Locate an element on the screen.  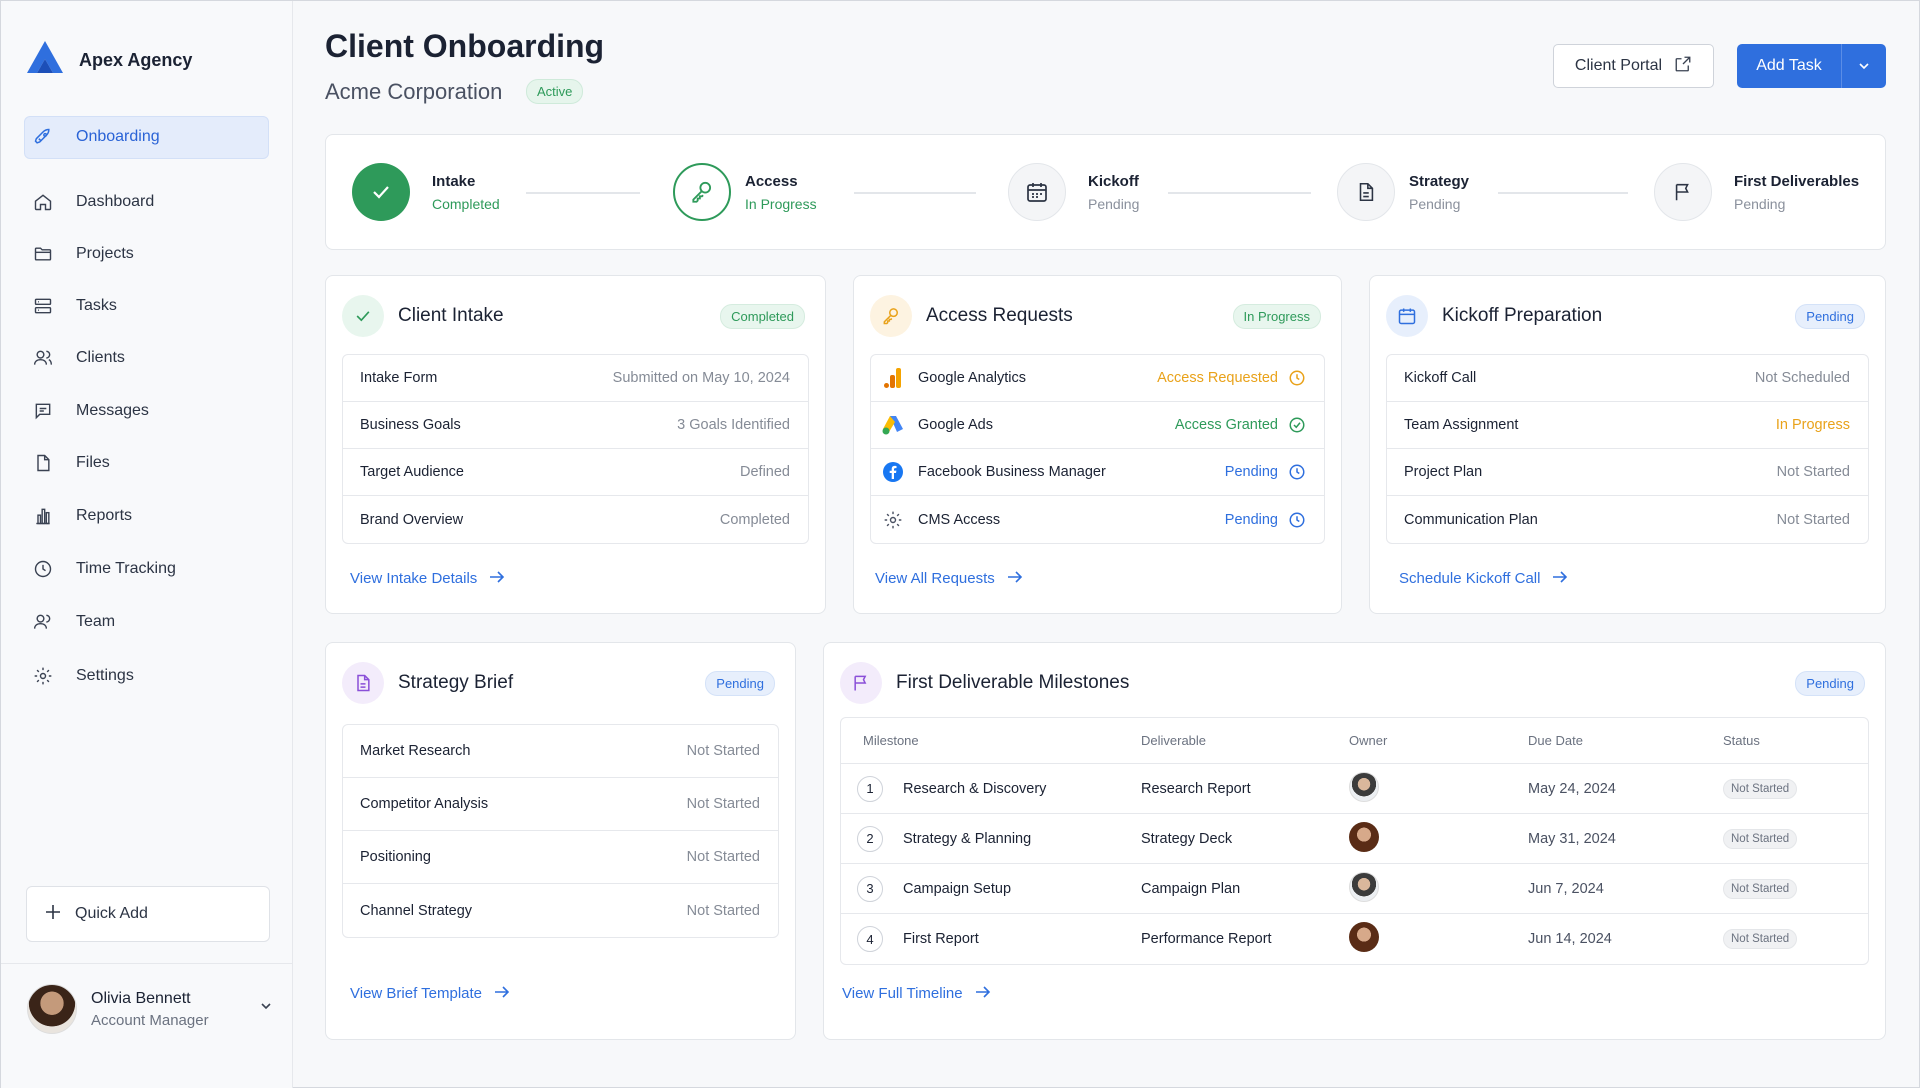
sidebar-item-dashboard: Dashboard is located at coordinates (93, 202).